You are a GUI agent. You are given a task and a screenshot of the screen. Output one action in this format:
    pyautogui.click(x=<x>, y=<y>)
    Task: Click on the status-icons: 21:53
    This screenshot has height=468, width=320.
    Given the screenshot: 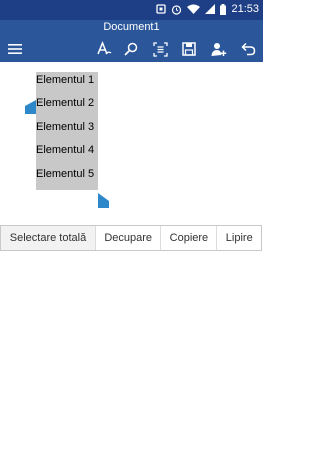 What is the action you would take?
    pyautogui.click(x=207, y=9)
    